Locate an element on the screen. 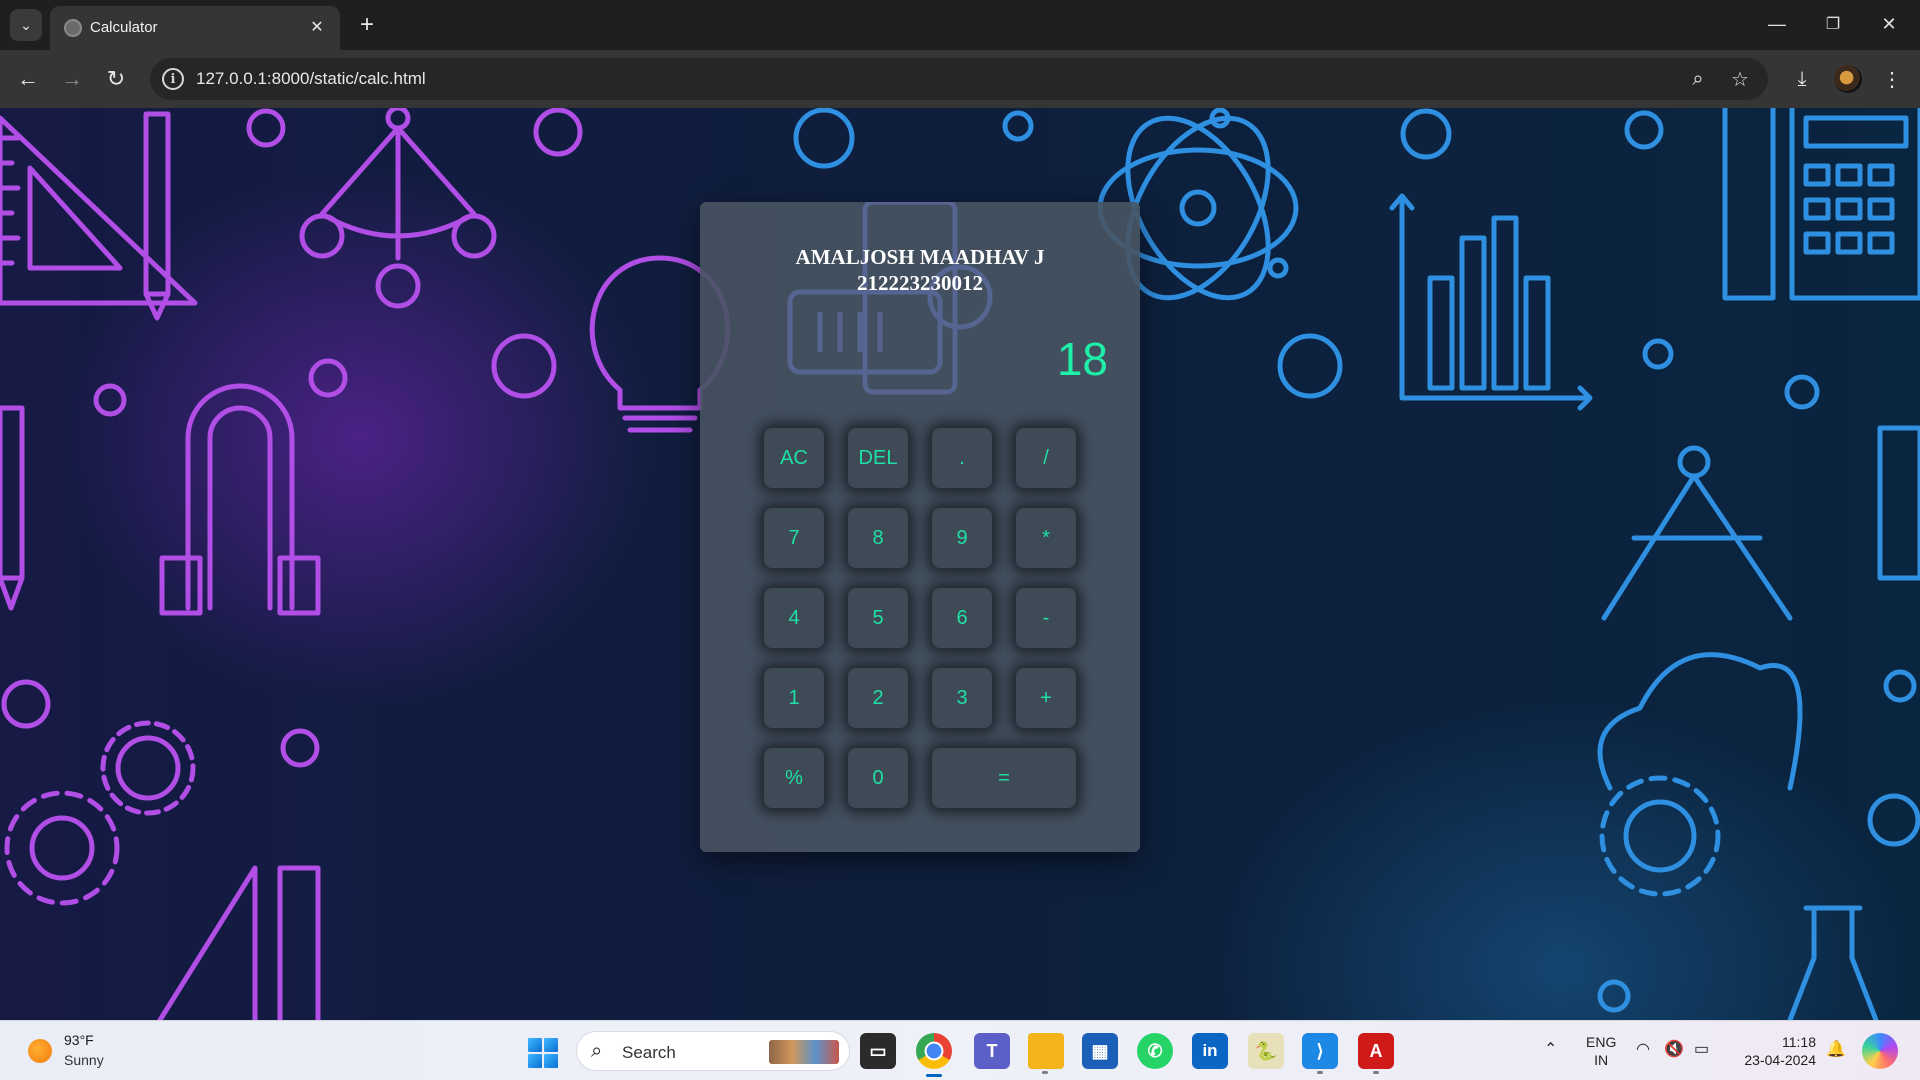 The image size is (1920, 1080). minimize-button: — is located at coordinates (1777, 24).